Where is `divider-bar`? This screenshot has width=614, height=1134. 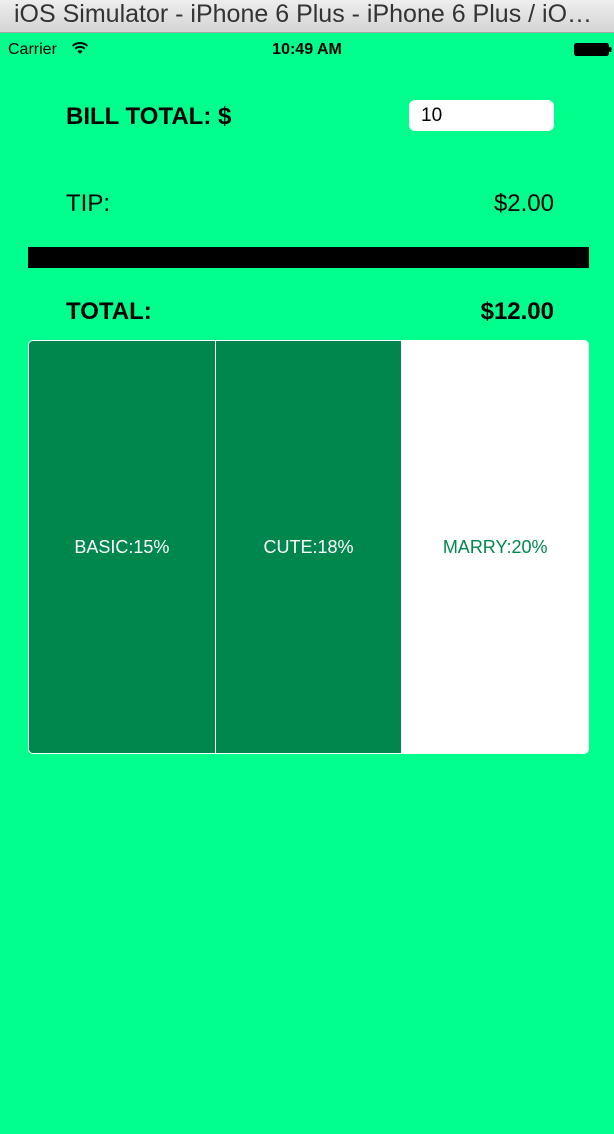
divider-bar is located at coordinates (308, 257).